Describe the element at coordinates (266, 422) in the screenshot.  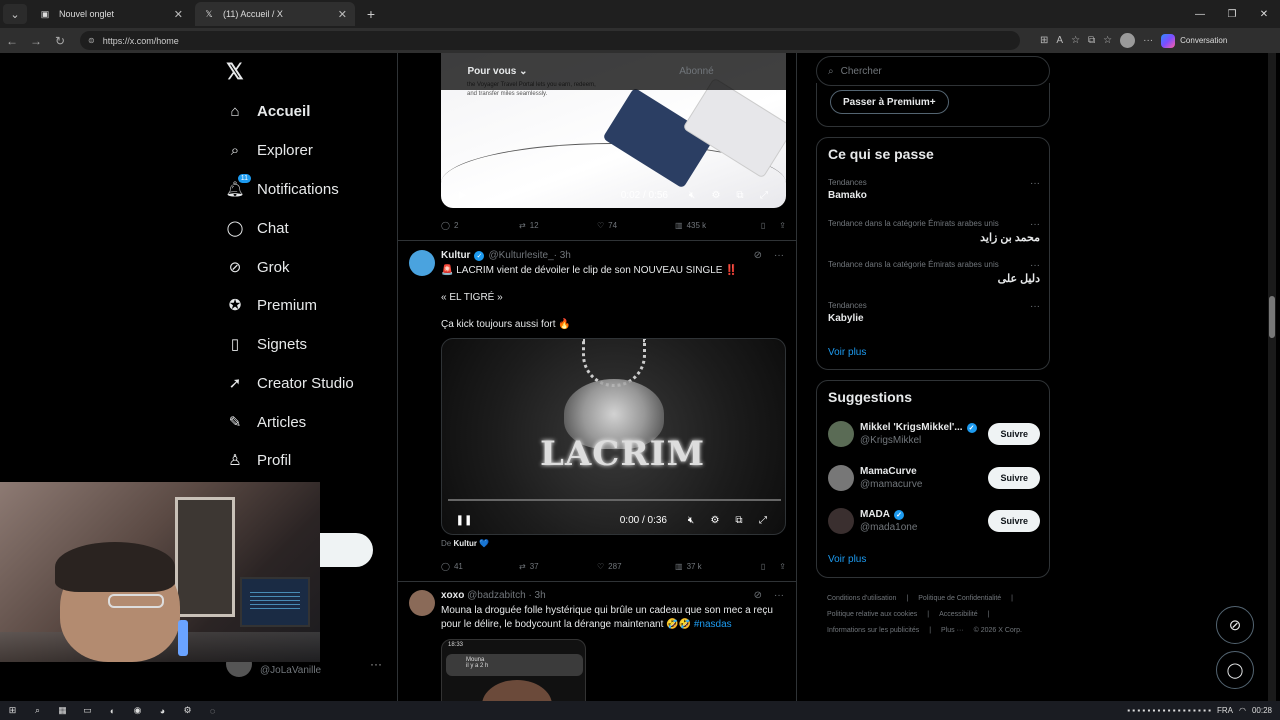
I see `sidebar-item-articles: ✎ Articles` at that location.